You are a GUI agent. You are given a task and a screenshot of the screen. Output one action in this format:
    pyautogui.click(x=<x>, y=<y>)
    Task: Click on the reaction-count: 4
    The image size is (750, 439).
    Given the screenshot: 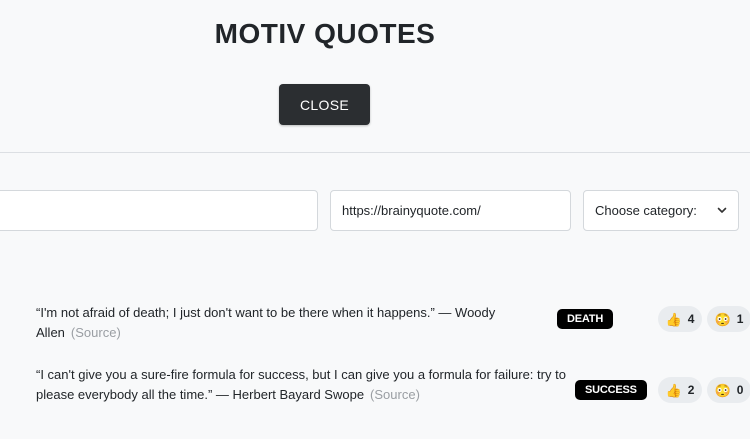 What is the action you would take?
    pyautogui.click(x=691, y=319)
    